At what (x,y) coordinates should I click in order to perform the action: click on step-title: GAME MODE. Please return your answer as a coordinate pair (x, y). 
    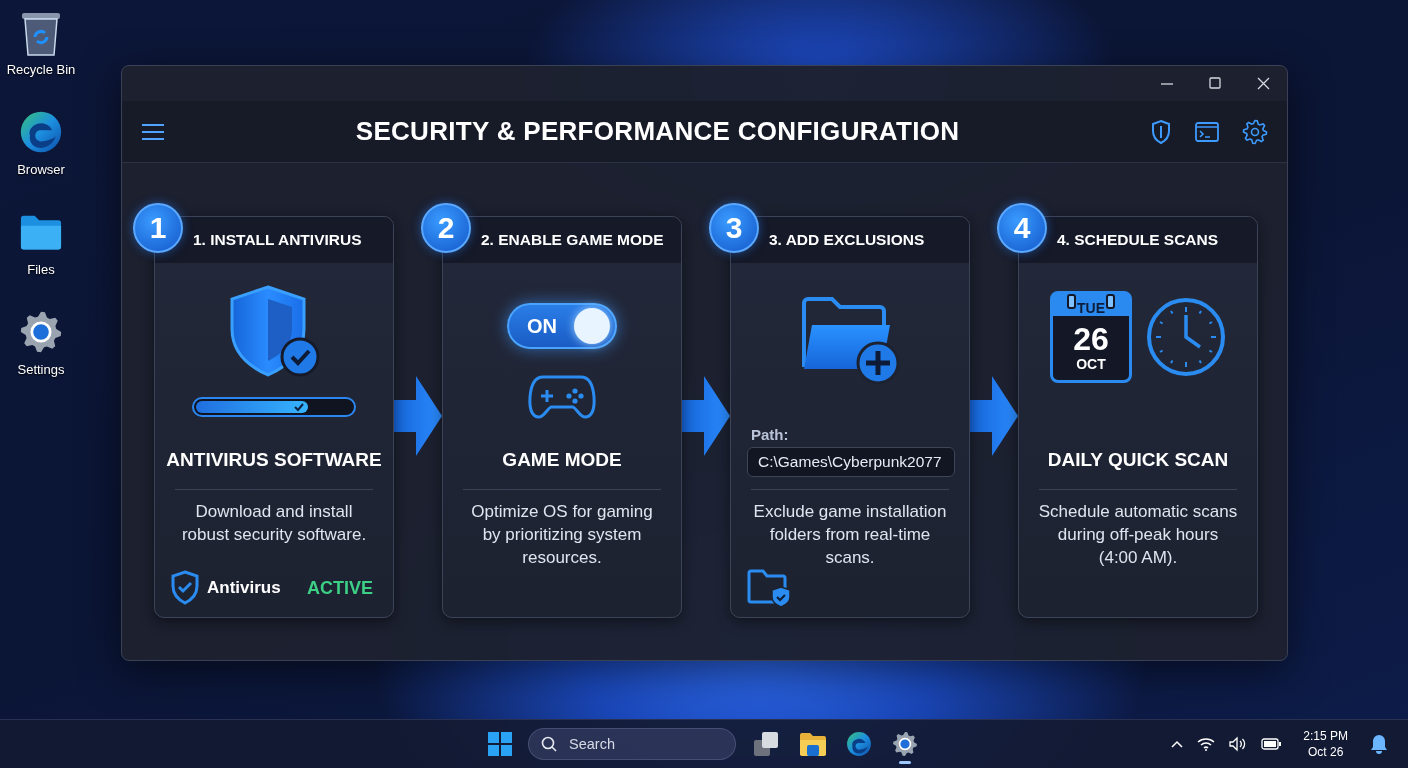
    Looking at the image, I should click on (562, 459).